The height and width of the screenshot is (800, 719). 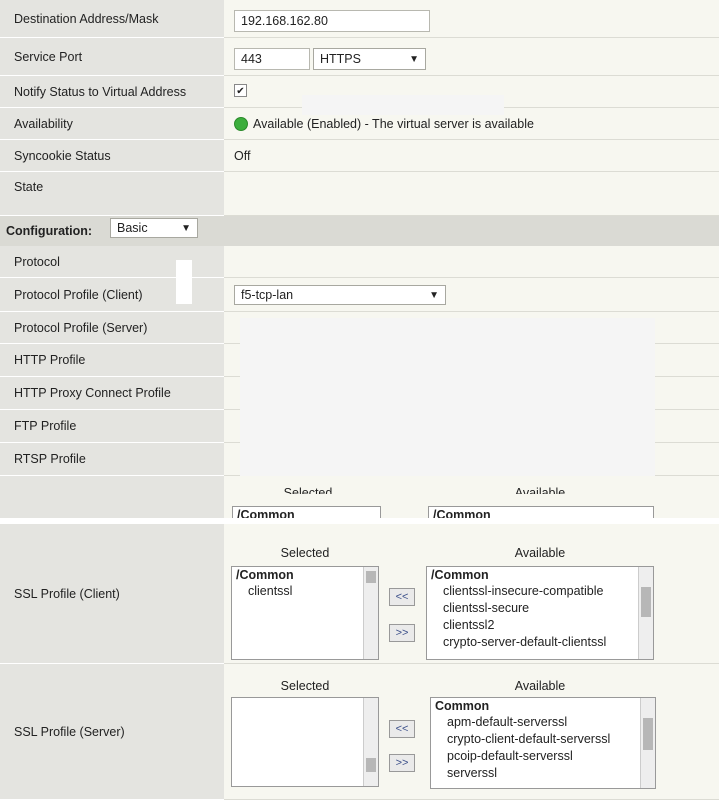 What do you see at coordinates (540, 591) in the screenshot?
I see `list-item: clientssl-insecure-compatible` at bounding box center [540, 591].